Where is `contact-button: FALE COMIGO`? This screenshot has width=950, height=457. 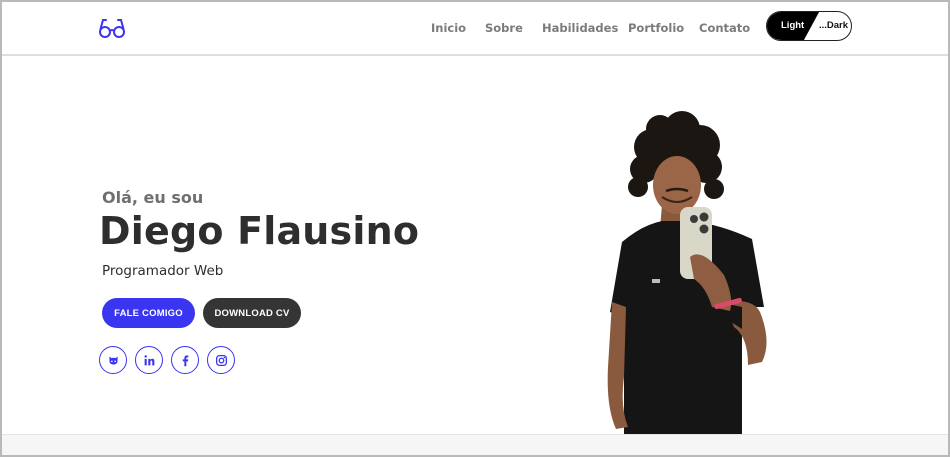 contact-button: FALE COMIGO is located at coordinates (148, 313).